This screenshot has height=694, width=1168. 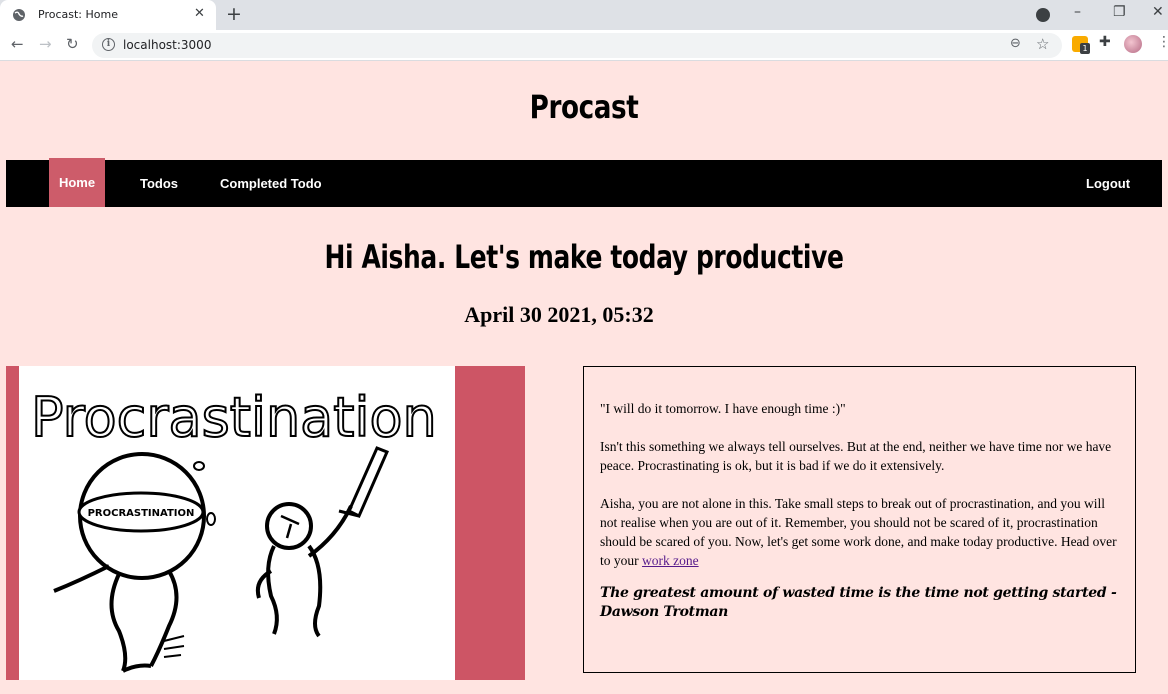 I want to click on bookmark-star-icon: ☆, so click(x=1042, y=44).